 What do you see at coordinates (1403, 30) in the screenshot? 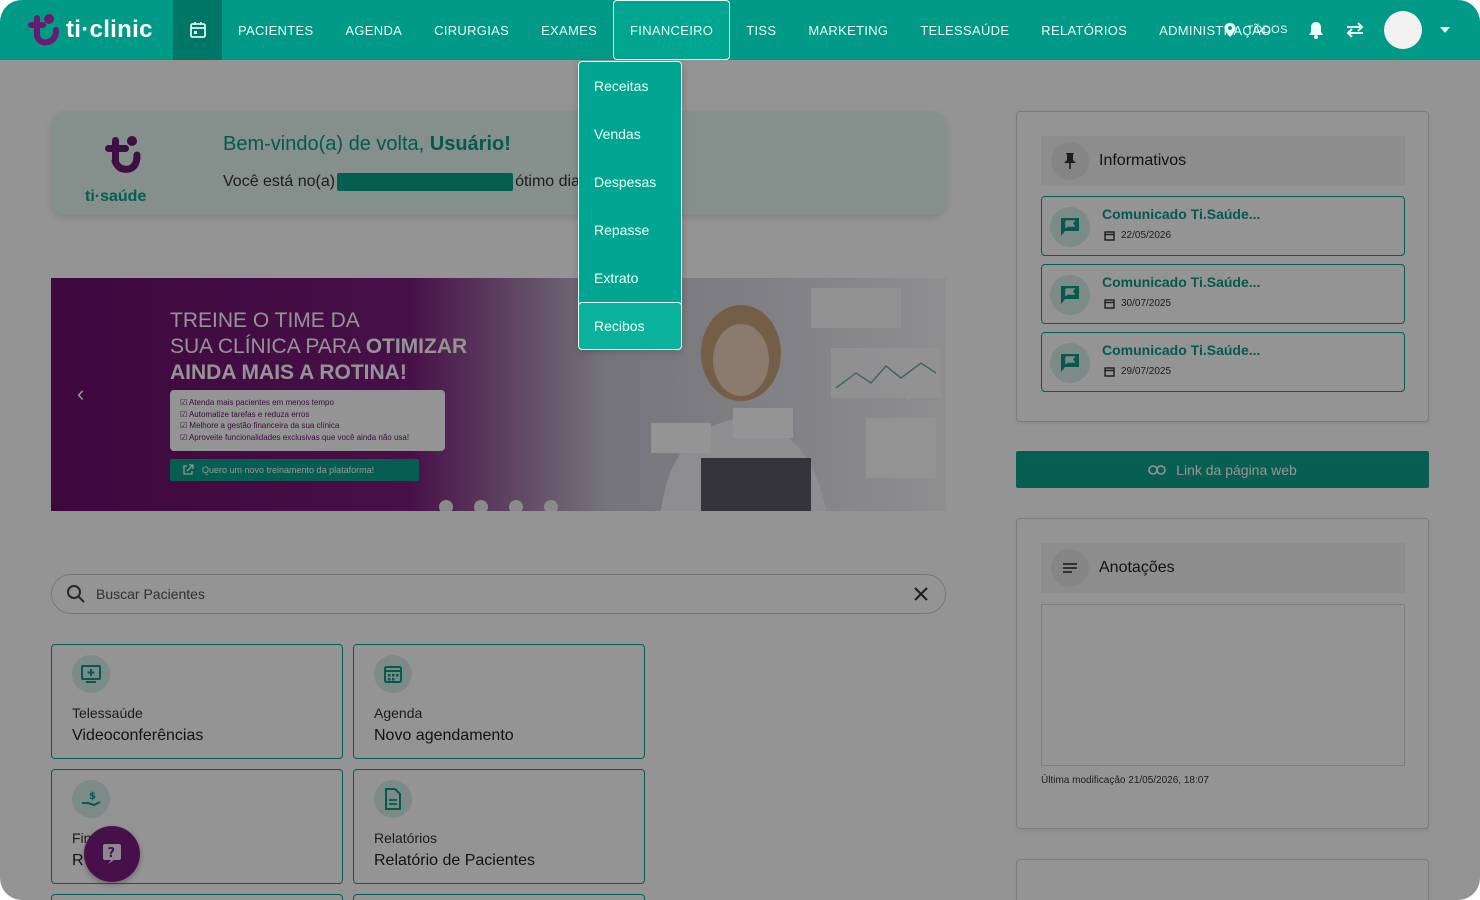
I see `user-avatar` at bounding box center [1403, 30].